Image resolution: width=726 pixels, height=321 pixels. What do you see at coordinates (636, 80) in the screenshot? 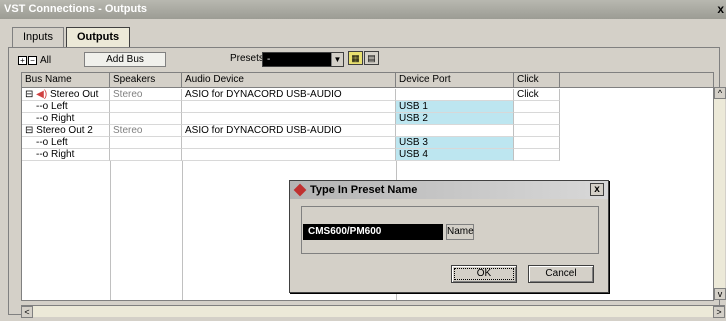
I see `col-filler` at bounding box center [636, 80].